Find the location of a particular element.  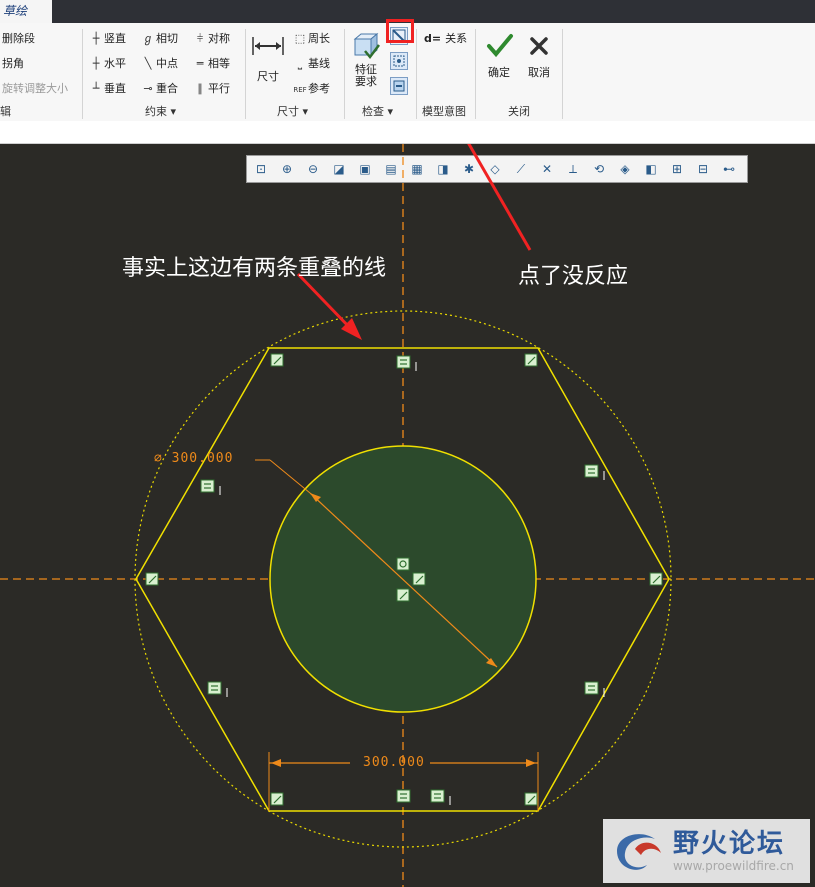

coincident-constraint-icon: ⊸ is located at coordinates (148, 88).